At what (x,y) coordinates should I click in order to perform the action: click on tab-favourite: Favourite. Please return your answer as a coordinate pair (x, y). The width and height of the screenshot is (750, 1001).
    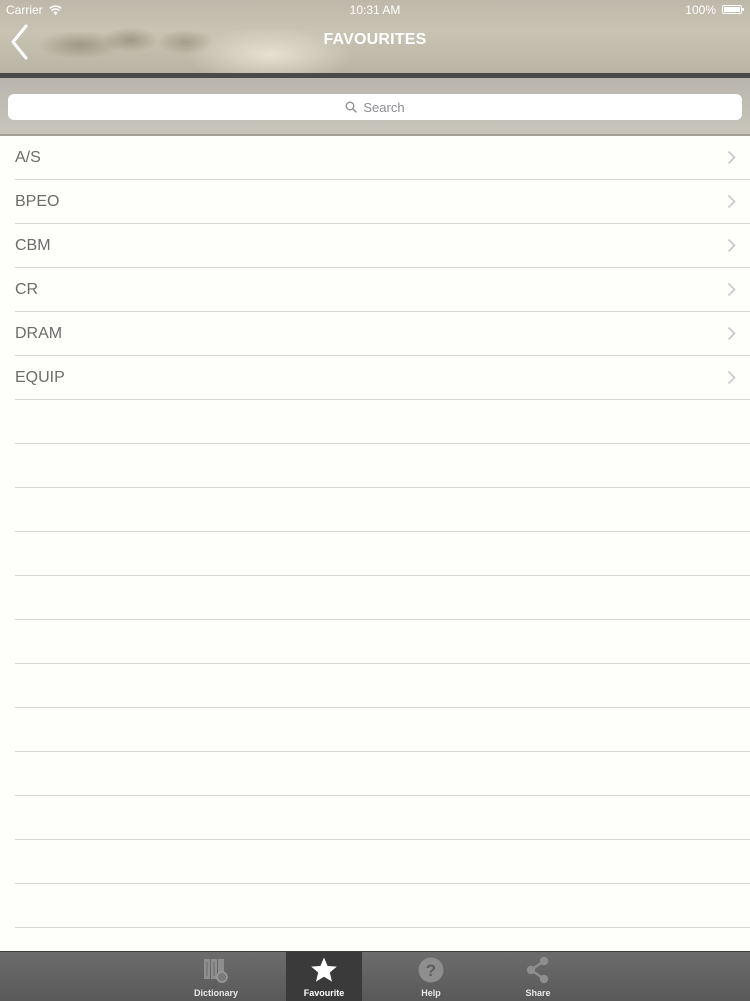
    Looking at the image, I should click on (324, 976).